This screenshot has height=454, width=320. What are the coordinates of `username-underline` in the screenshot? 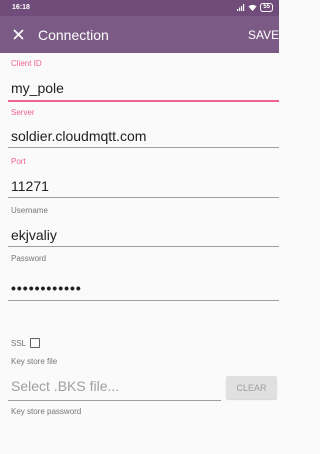 It's located at (143, 246).